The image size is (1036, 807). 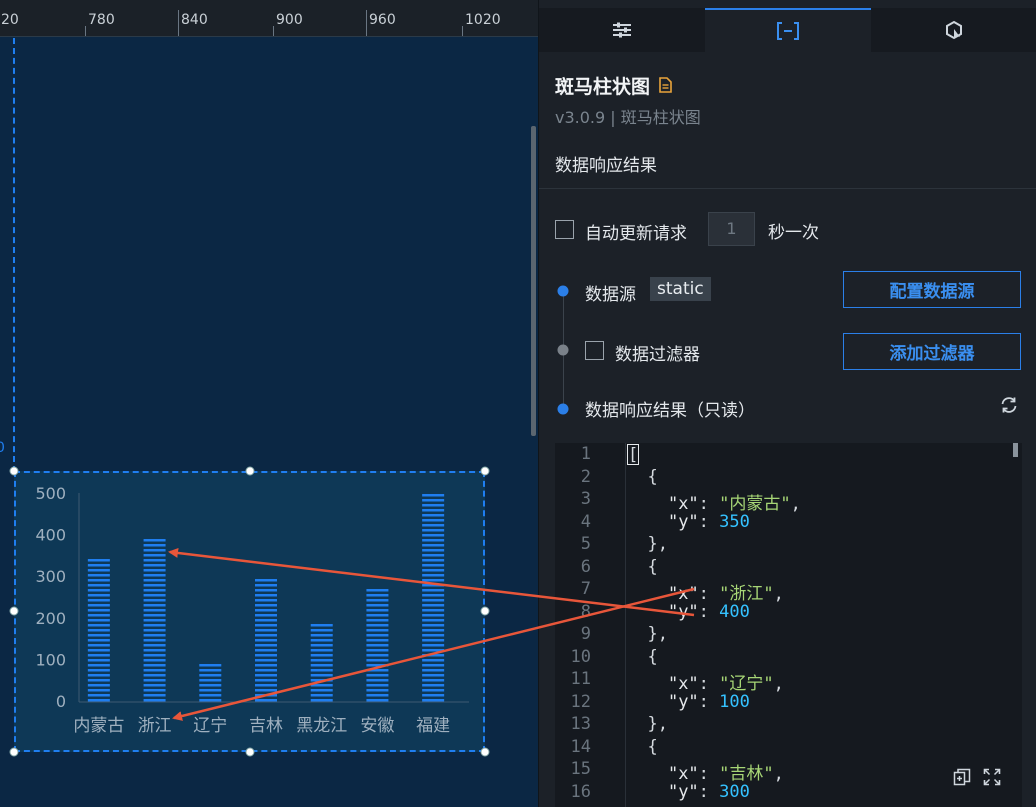 I want to click on tab-interaction, so click(x=953, y=30).